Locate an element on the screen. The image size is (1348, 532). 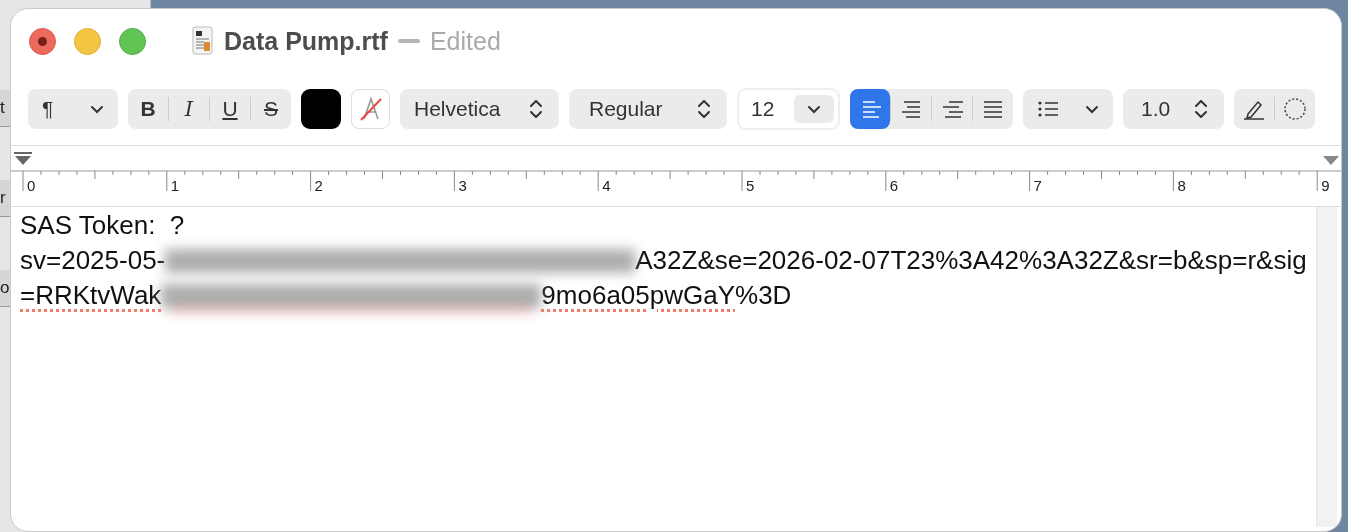
ruler-number: 2 is located at coordinates (318, 185).